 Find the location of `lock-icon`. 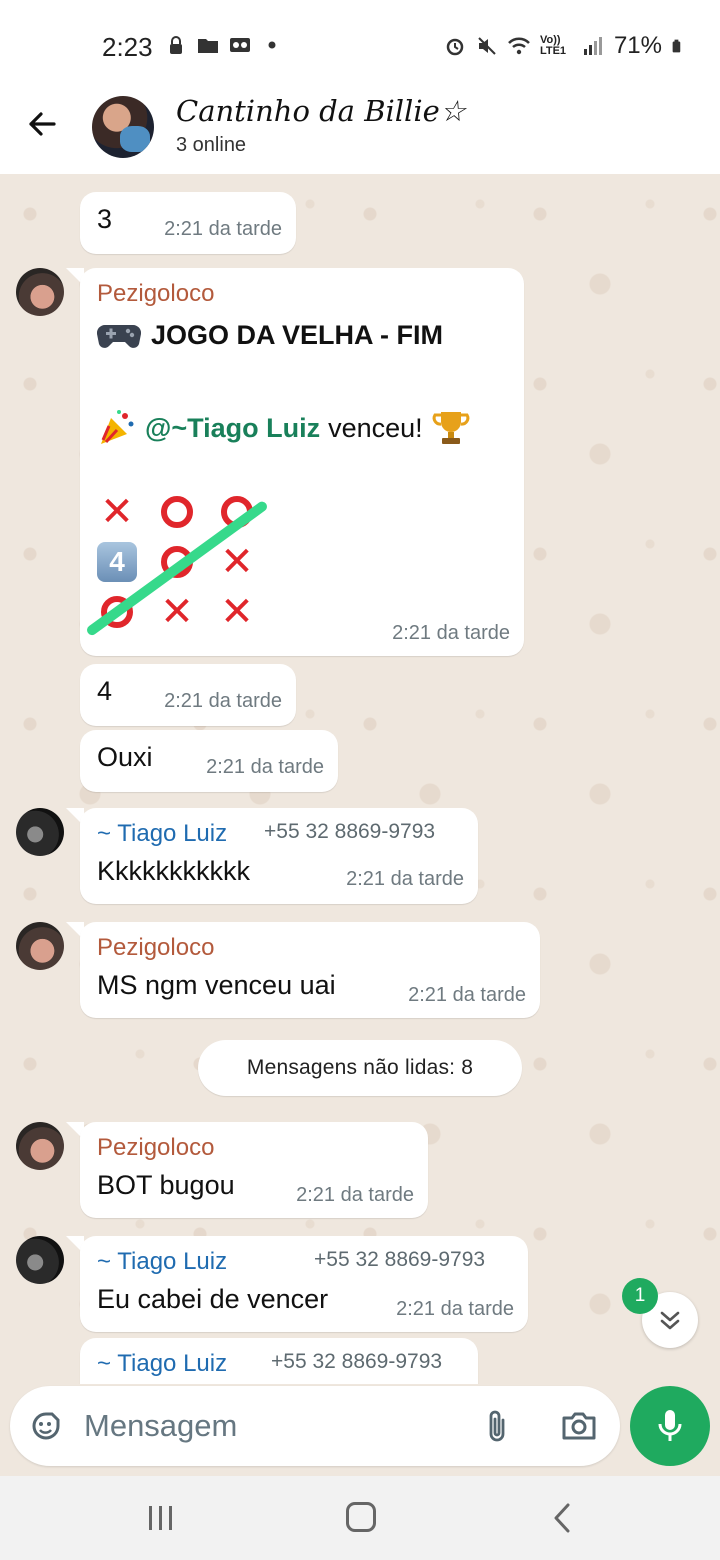

lock-icon is located at coordinates (176, 45).